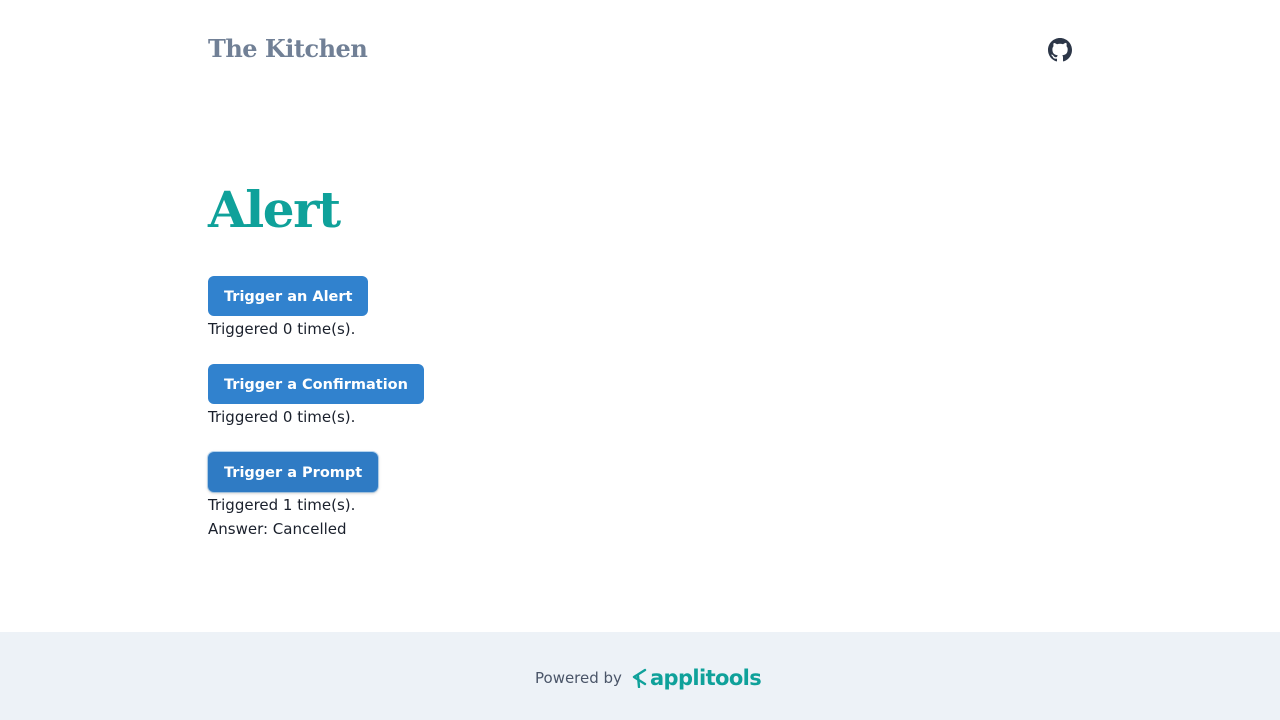 The width and height of the screenshot is (1280, 720). What do you see at coordinates (705, 678) in the screenshot?
I see `applitools-logo-text: applitools` at bounding box center [705, 678].